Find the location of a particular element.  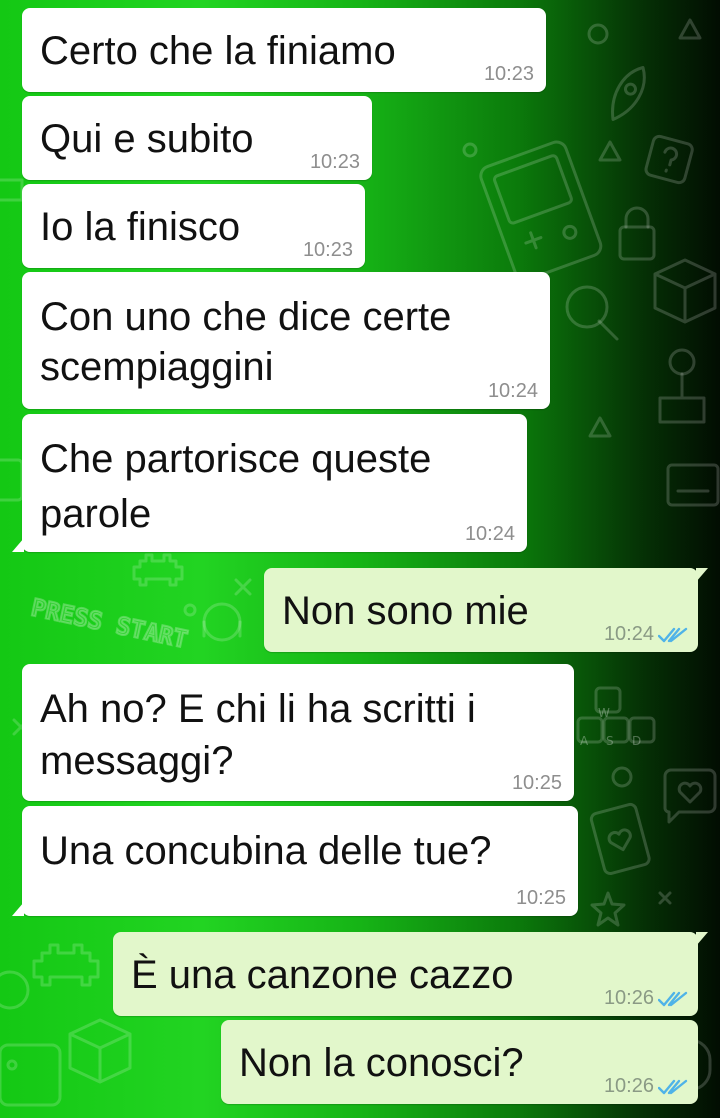

message-bubble-outgoing: Non sono mie 10:24 is located at coordinates (486, 610).